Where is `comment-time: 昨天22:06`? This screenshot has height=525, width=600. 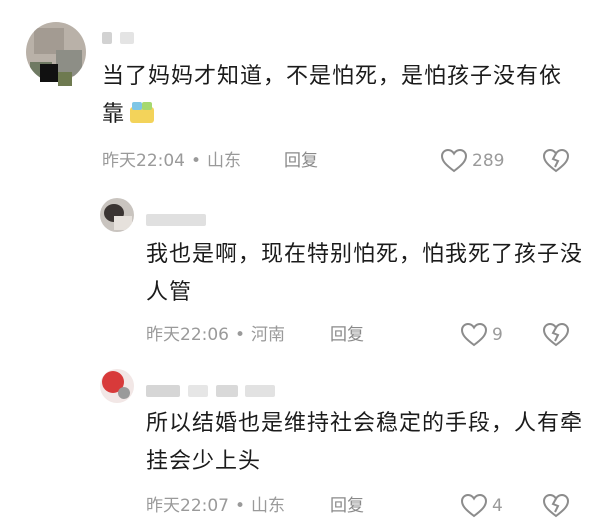 comment-time: 昨天22:06 is located at coordinates (187, 335).